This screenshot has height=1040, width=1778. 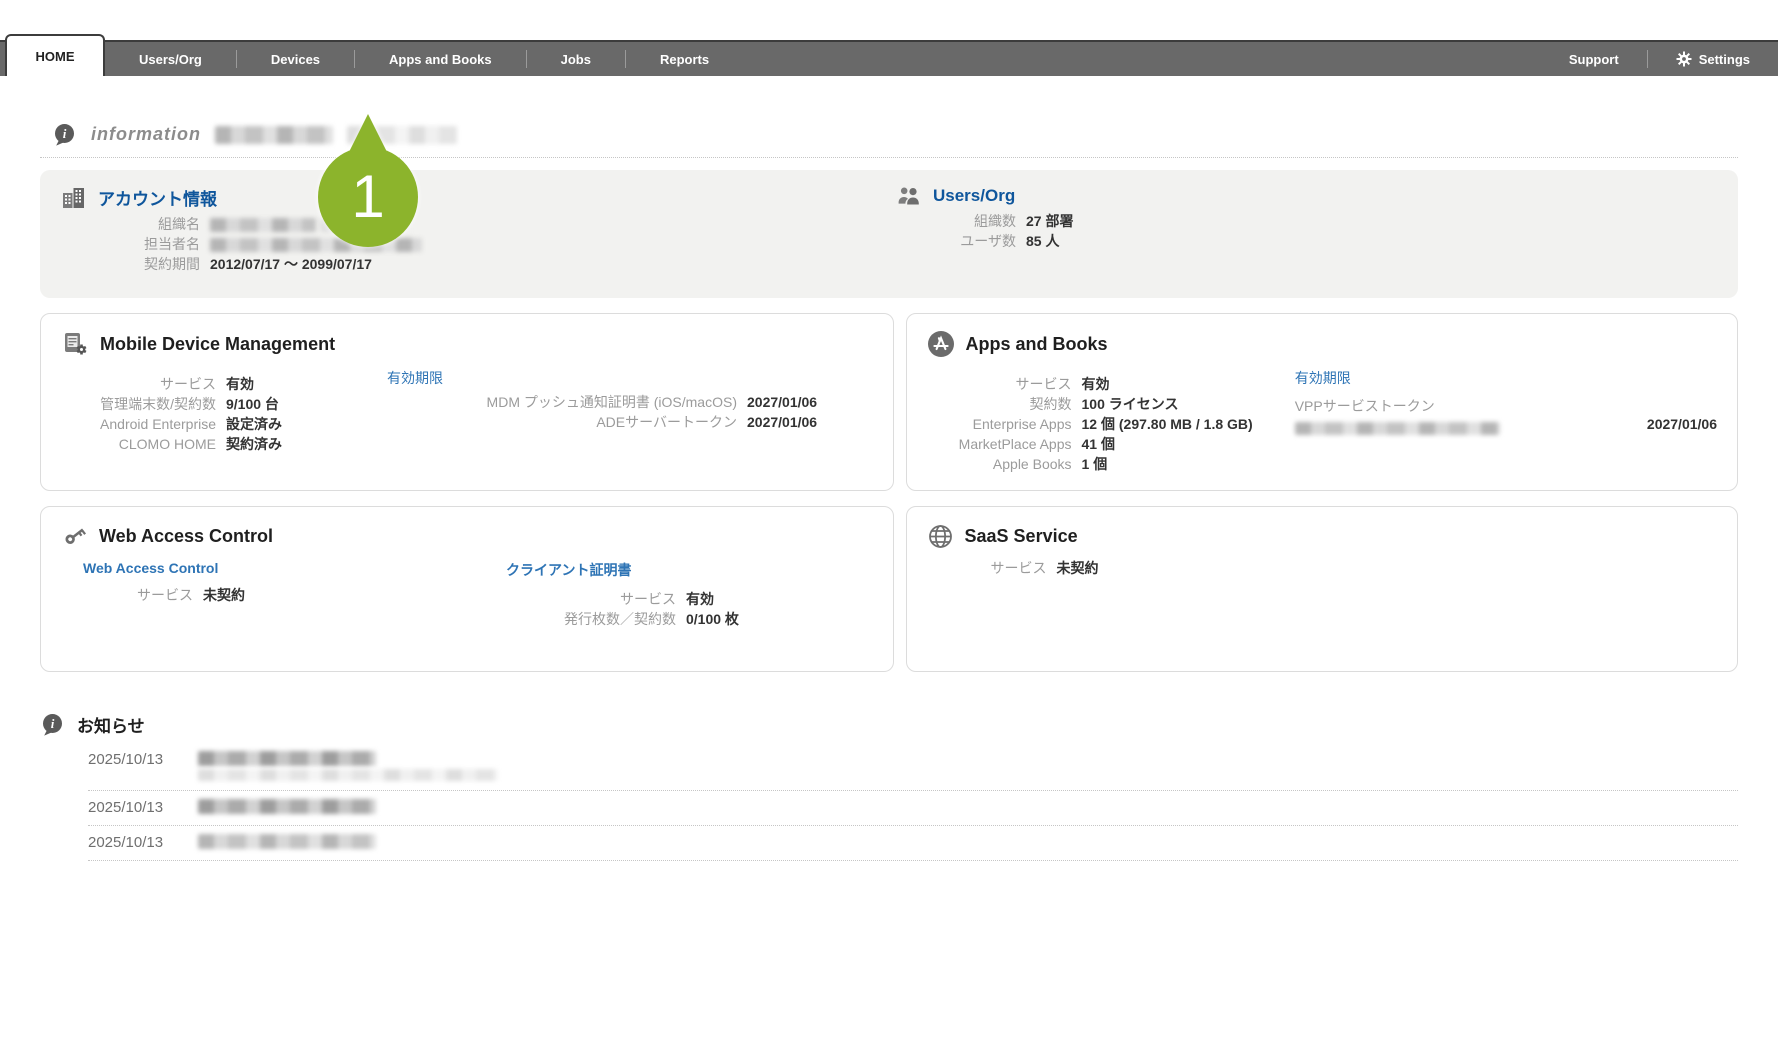 I want to click on apps-books-label: Apple Books, so click(x=1032, y=464).